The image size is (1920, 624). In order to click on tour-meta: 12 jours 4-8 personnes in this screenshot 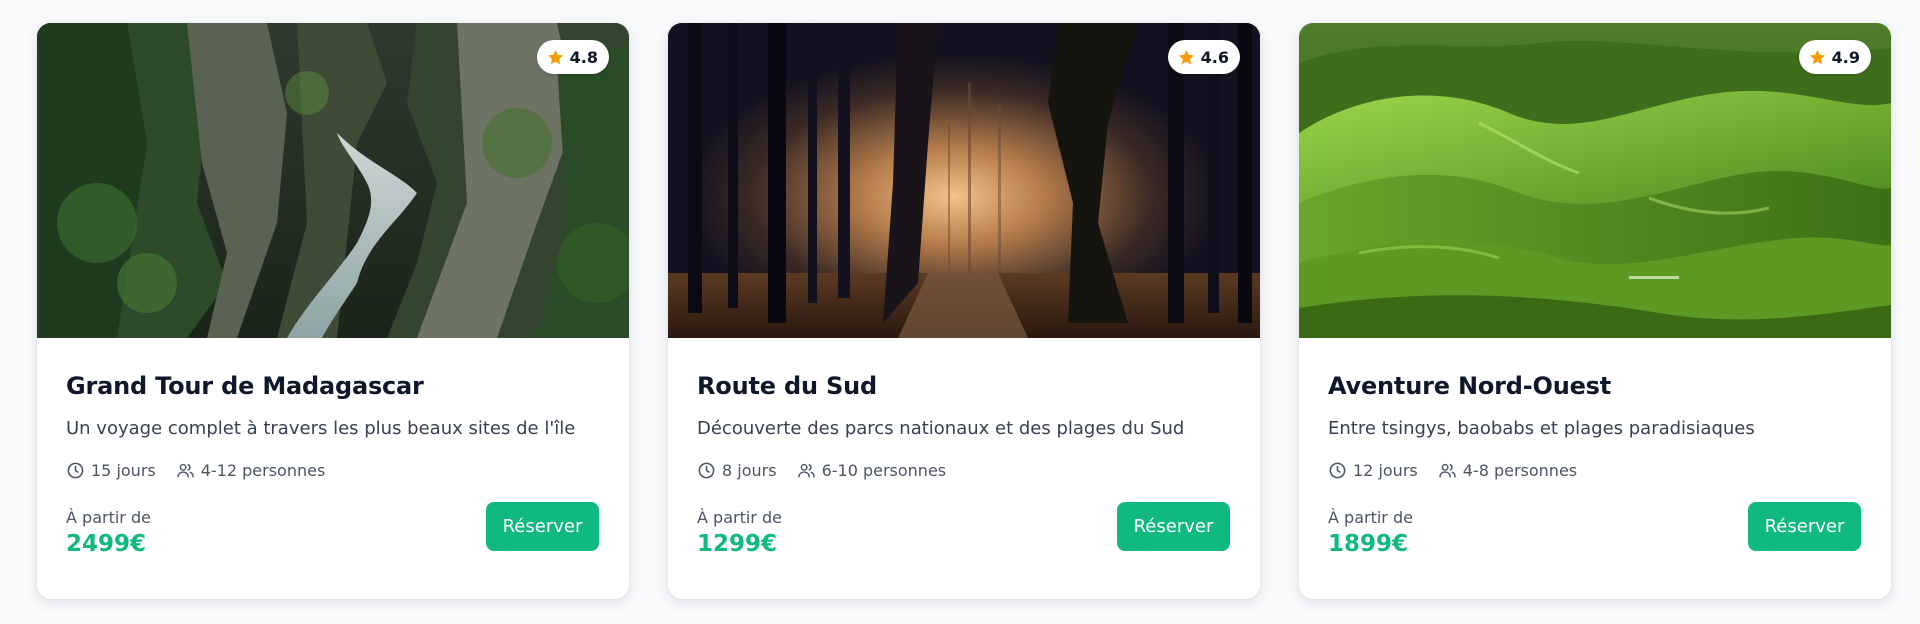, I will do `click(1594, 470)`.